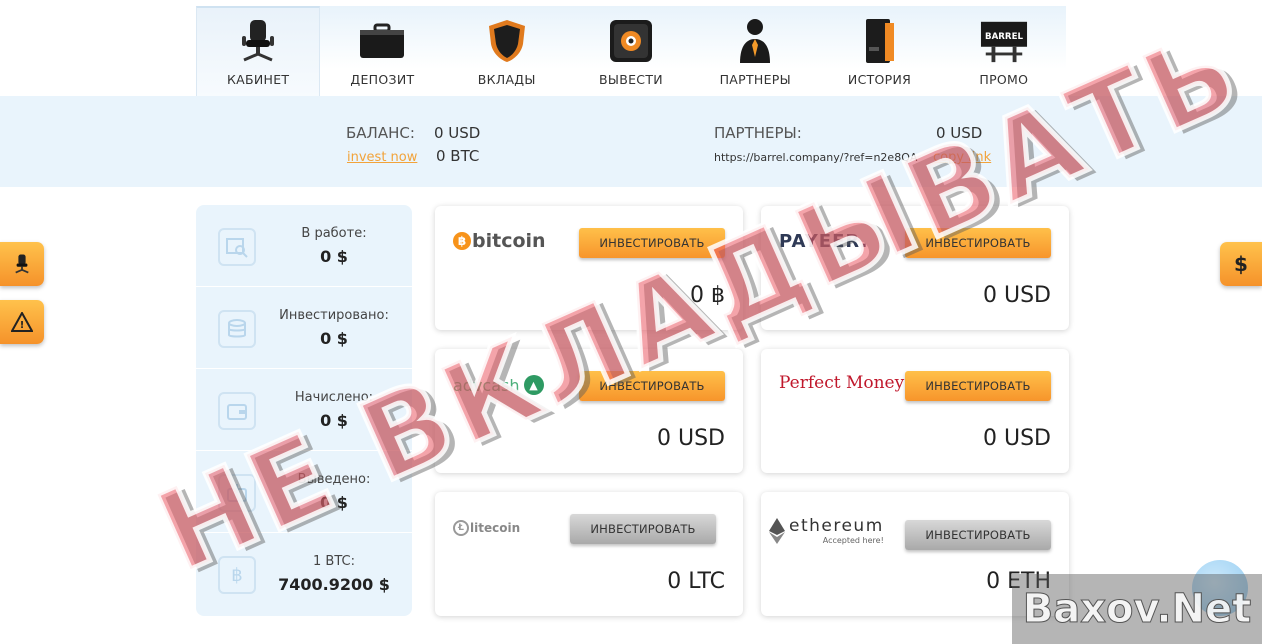  What do you see at coordinates (1017, 295) in the screenshot?
I see `amount-payeer: 0 USD` at bounding box center [1017, 295].